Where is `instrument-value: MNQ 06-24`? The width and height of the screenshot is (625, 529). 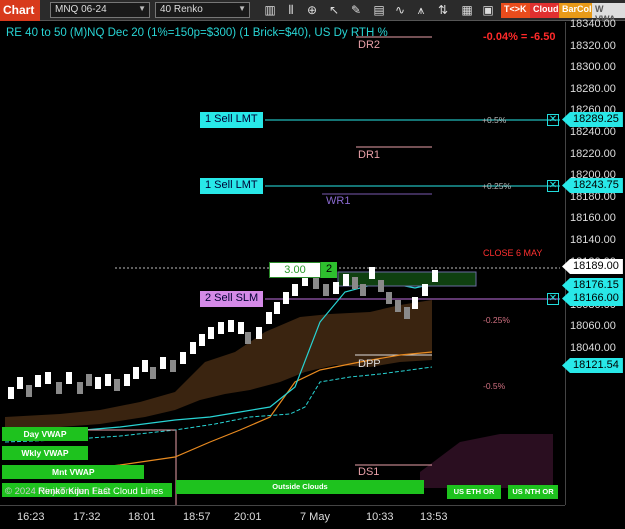 instrument-value: MNQ 06-24 is located at coordinates (81, 9).